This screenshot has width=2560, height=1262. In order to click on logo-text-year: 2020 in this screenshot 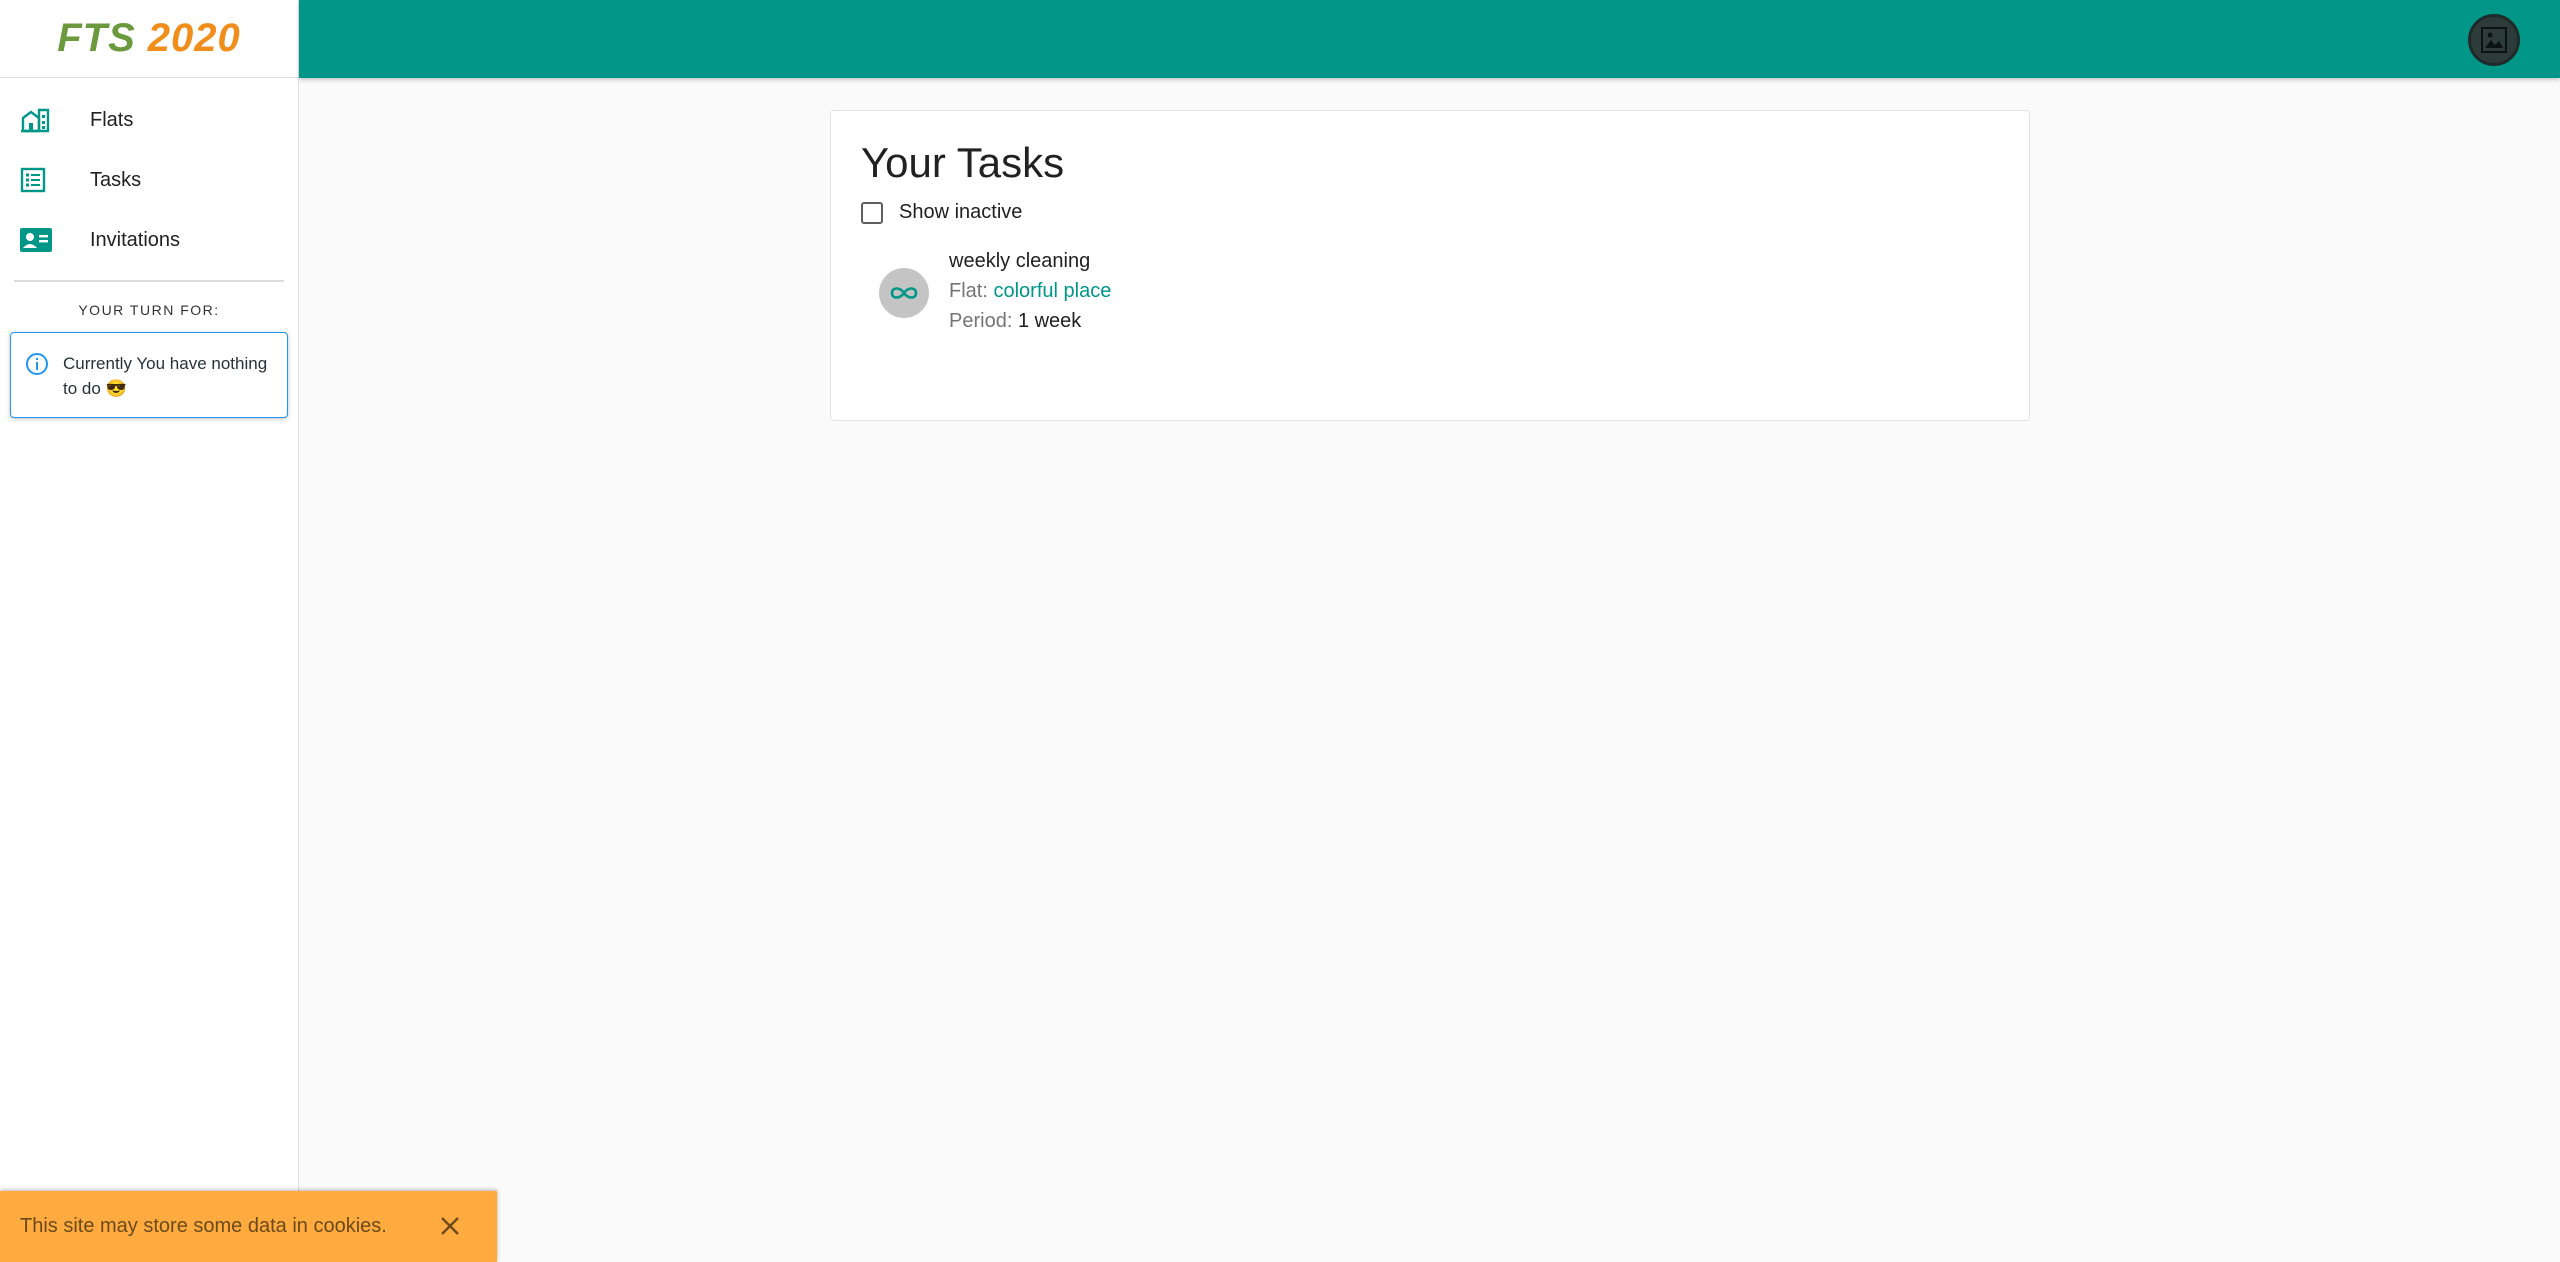, I will do `click(194, 38)`.